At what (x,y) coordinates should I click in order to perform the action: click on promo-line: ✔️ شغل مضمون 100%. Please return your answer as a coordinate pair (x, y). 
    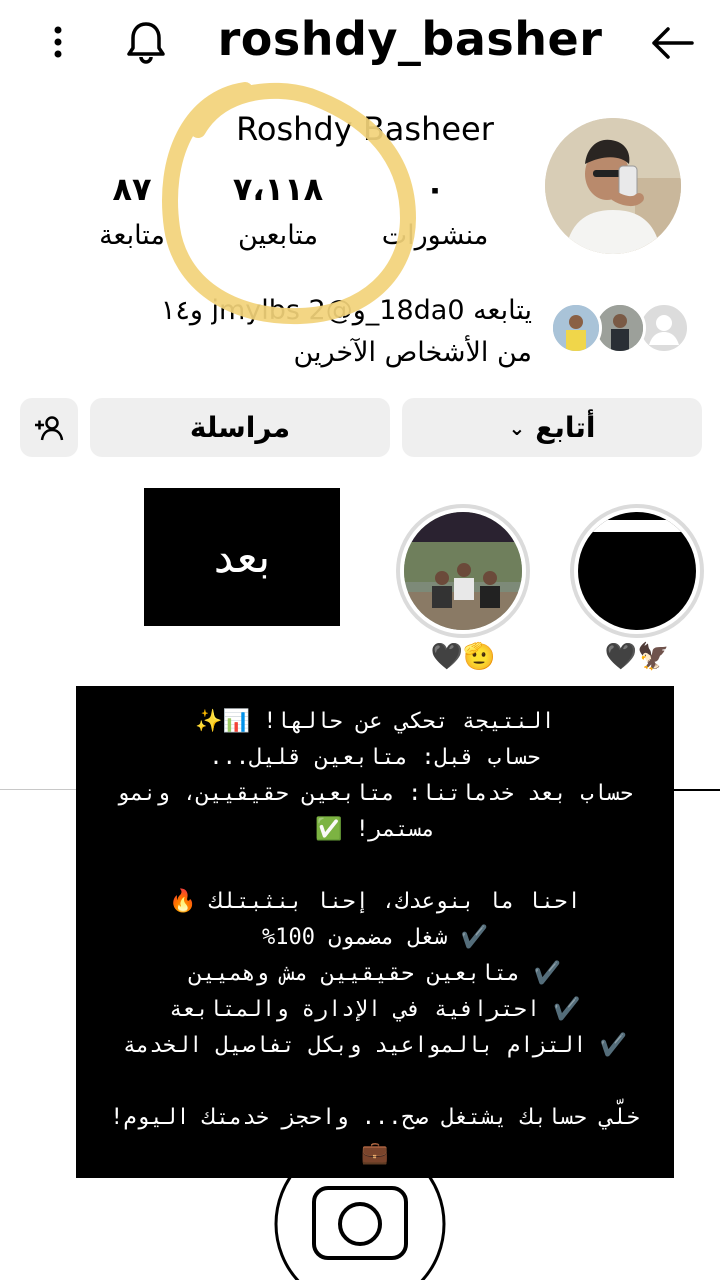
    Looking at the image, I should click on (375, 937).